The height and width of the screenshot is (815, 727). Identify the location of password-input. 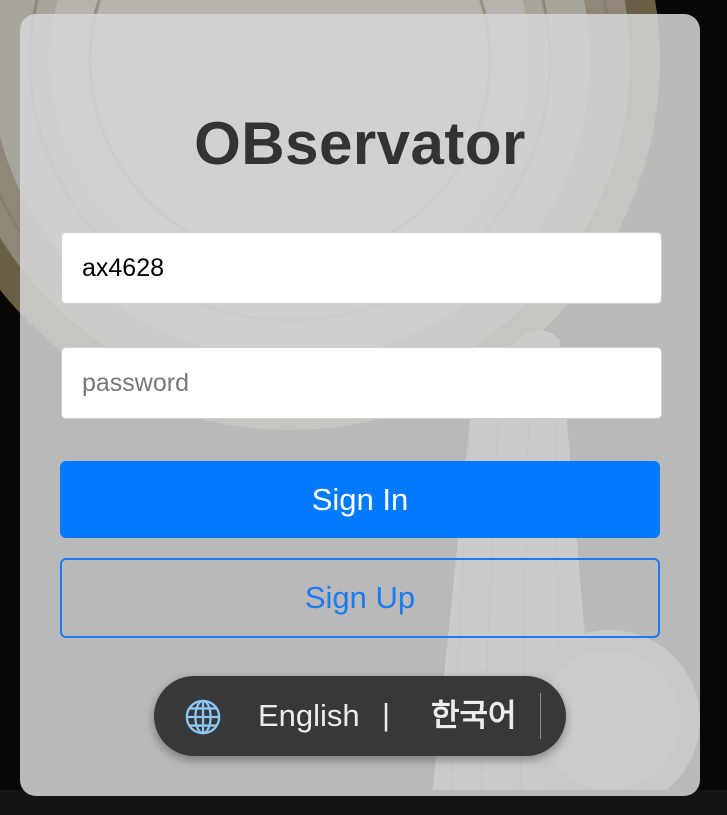
(361, 383).